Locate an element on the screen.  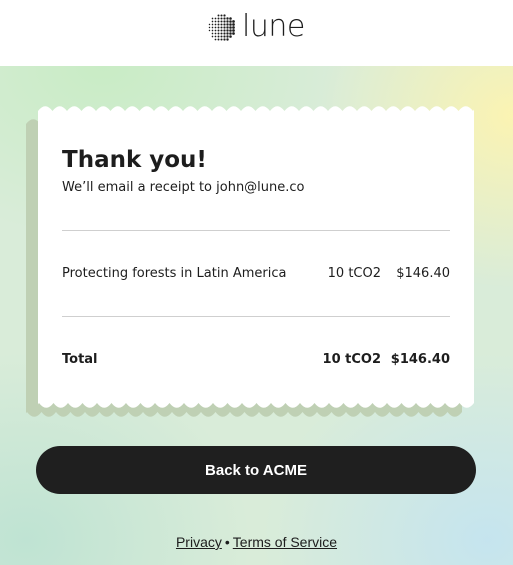
total-quantity: 10 tCO2 is located at coordinates (351, 359).